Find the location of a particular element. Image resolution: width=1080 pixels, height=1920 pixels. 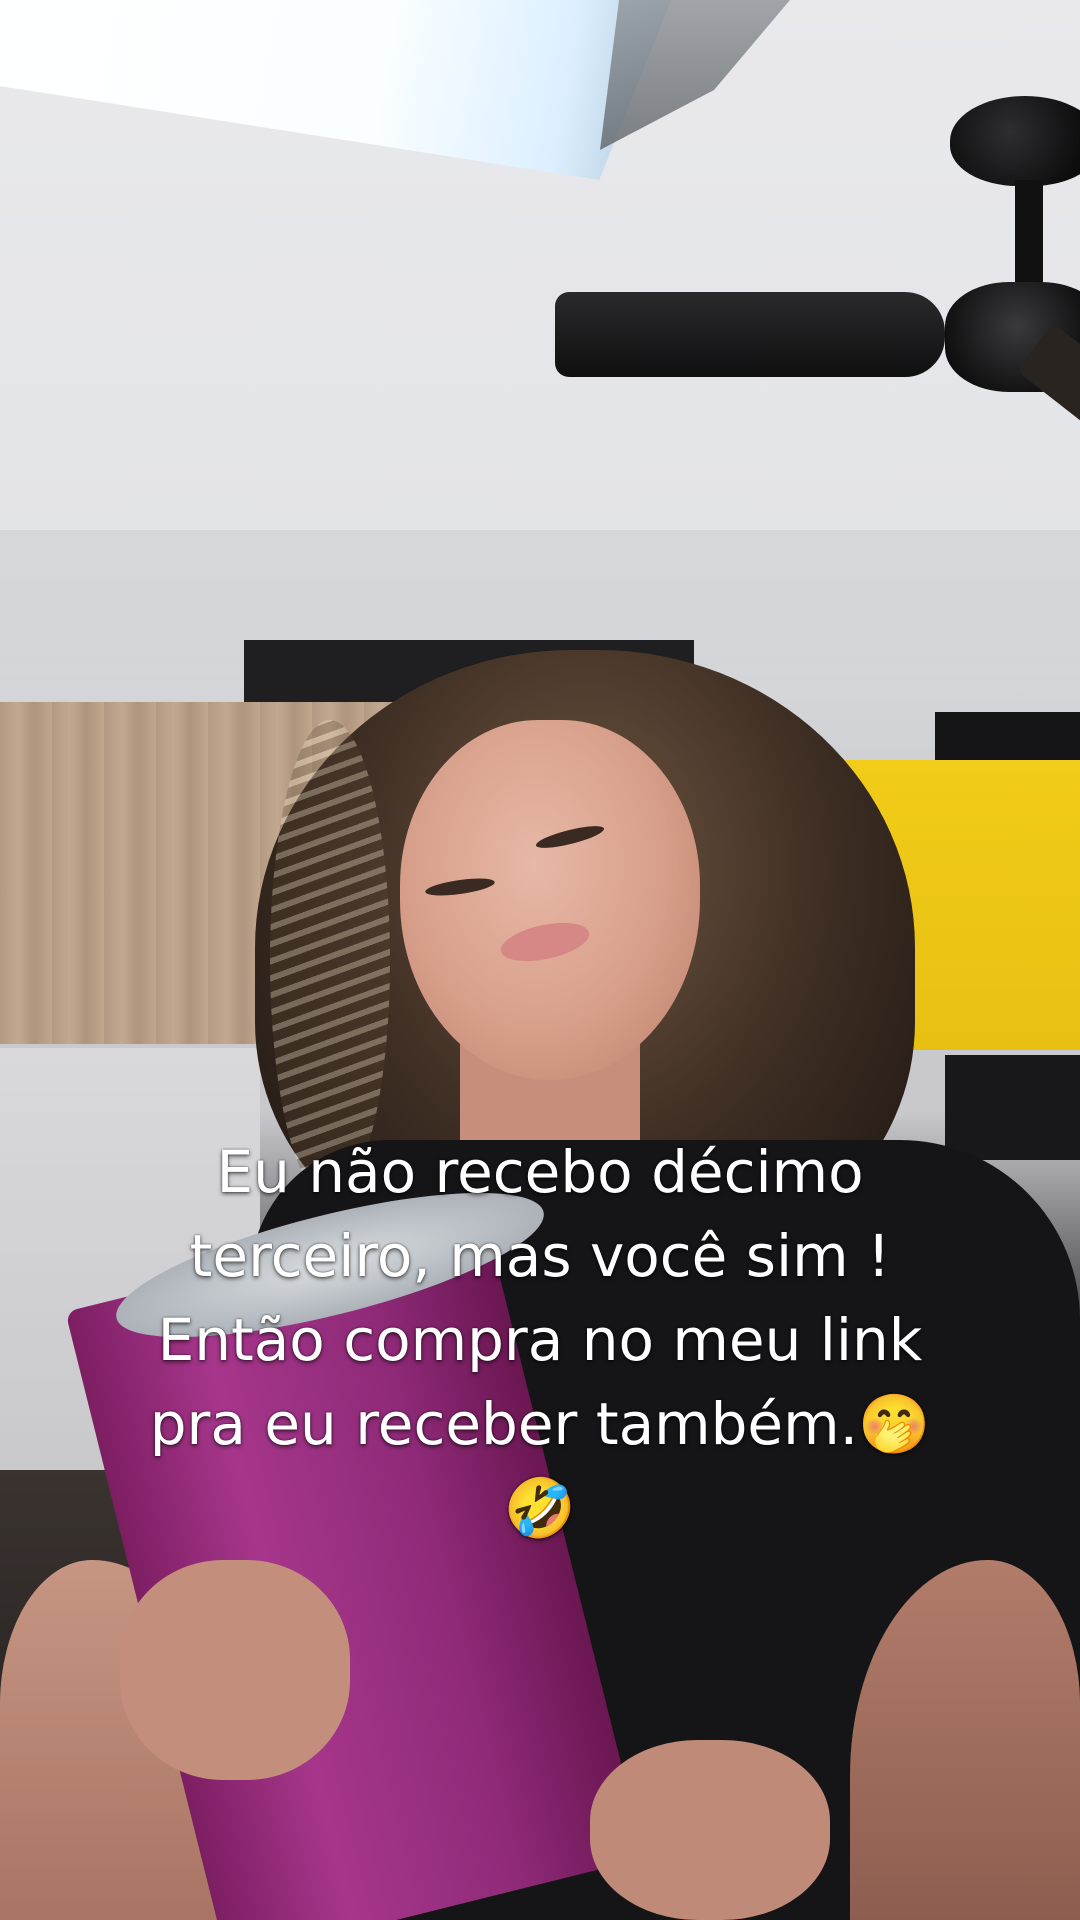

ceiling-fan-blade is located at coordinates (750, 334).